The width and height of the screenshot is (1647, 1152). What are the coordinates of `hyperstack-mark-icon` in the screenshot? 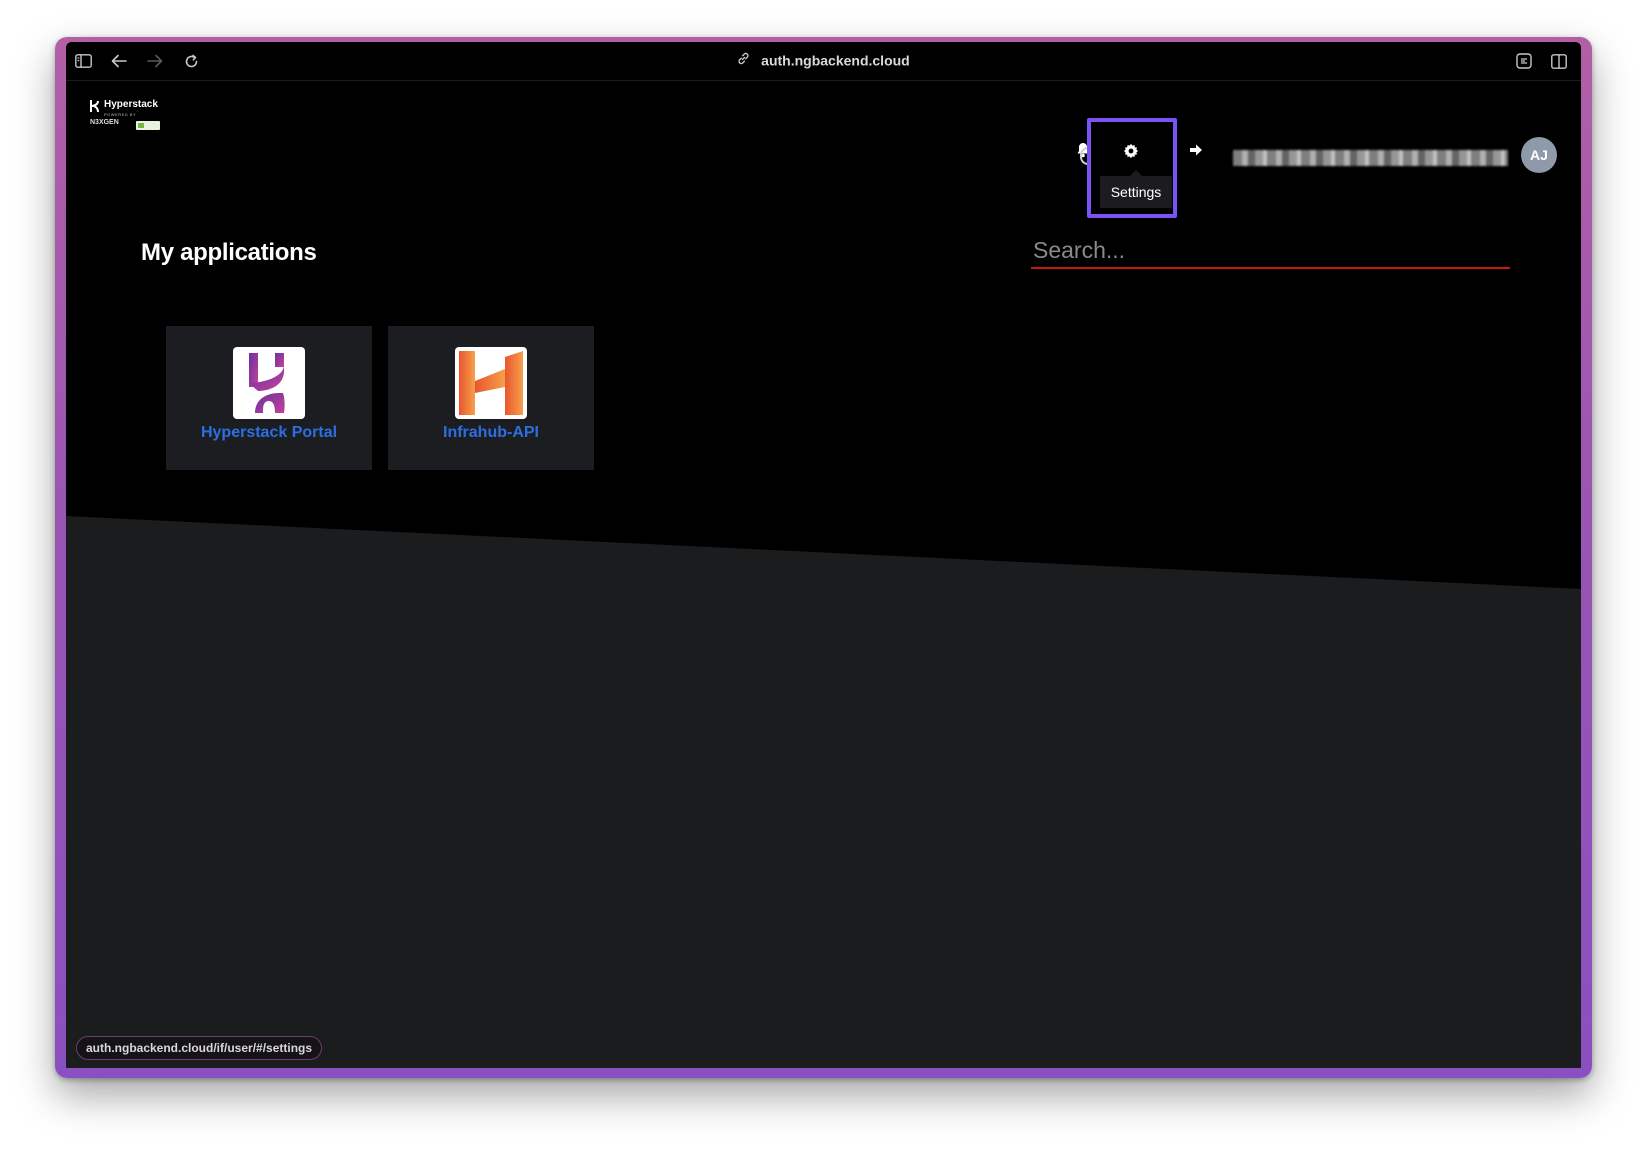 It's located at (94, 106).